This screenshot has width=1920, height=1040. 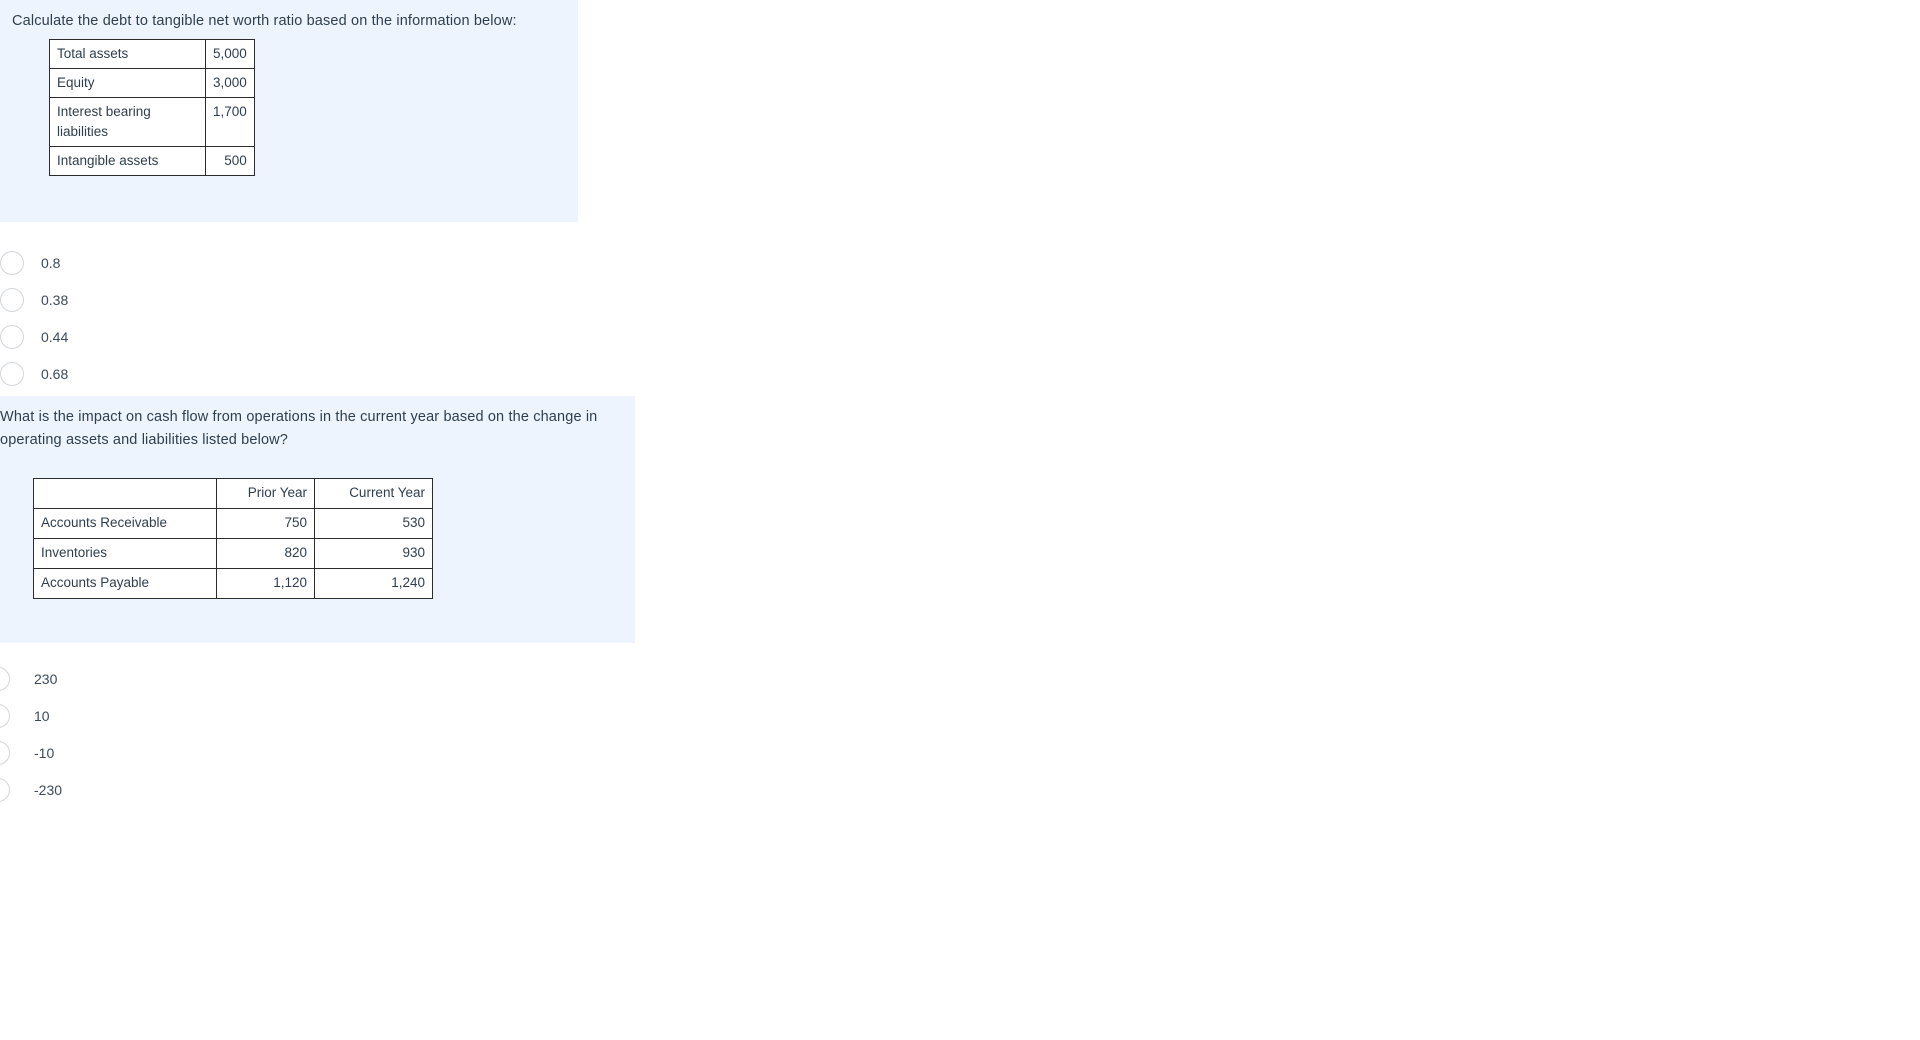 What do you see at coordinates (373, 553) in the screenshot?
I see `table-cell-current: 930` at bounding box center [373, 553].